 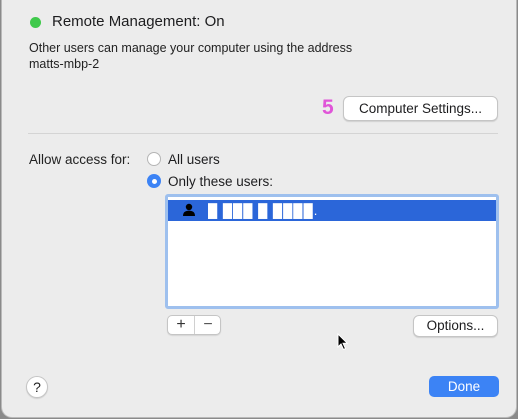 What do you see at coordinates (64, 64) in the screenshot?
I see `computer-address: matts-mbp-2` at bounding box center [64, 64].